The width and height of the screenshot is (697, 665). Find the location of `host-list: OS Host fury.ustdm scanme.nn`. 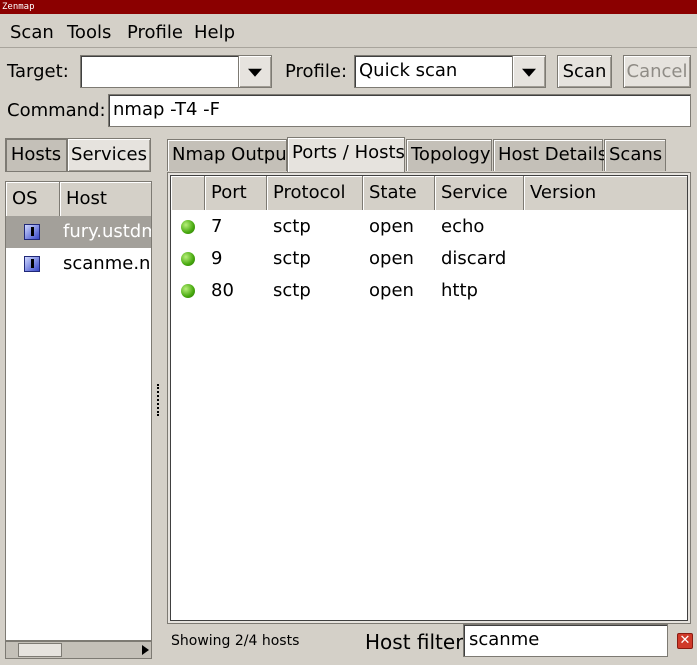

host-list: OS Host fury.ustdm scanme.nn is located at coordinates (78, 411).